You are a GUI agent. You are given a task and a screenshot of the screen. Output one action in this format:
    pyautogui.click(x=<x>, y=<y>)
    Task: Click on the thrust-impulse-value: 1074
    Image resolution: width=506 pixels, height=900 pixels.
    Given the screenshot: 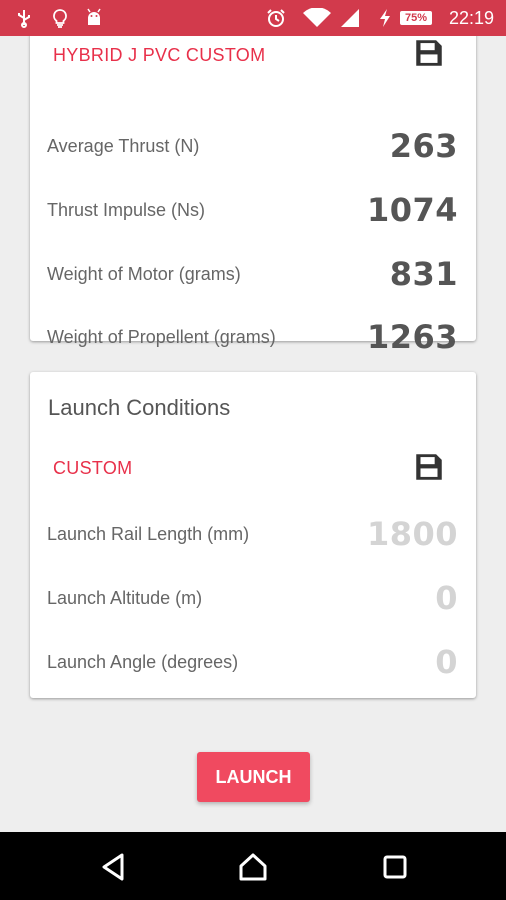 What is the action you would take?
    pyautogui.click(x=412, y=210)
    